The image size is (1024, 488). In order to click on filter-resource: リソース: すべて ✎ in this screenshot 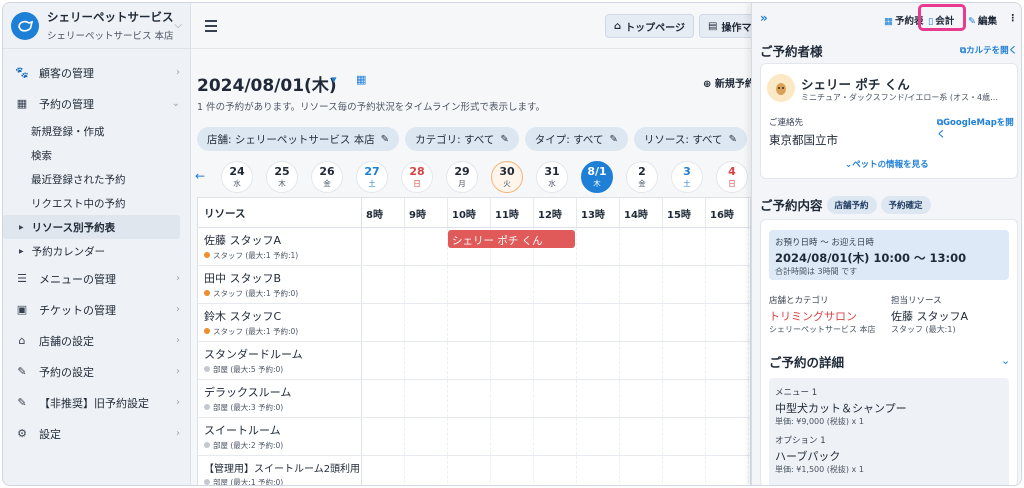, I will do `click(690, 139)`.